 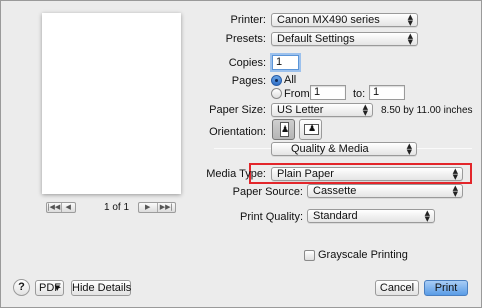 I want to click on pages-from-label: From:, so click(x=298, y=94).